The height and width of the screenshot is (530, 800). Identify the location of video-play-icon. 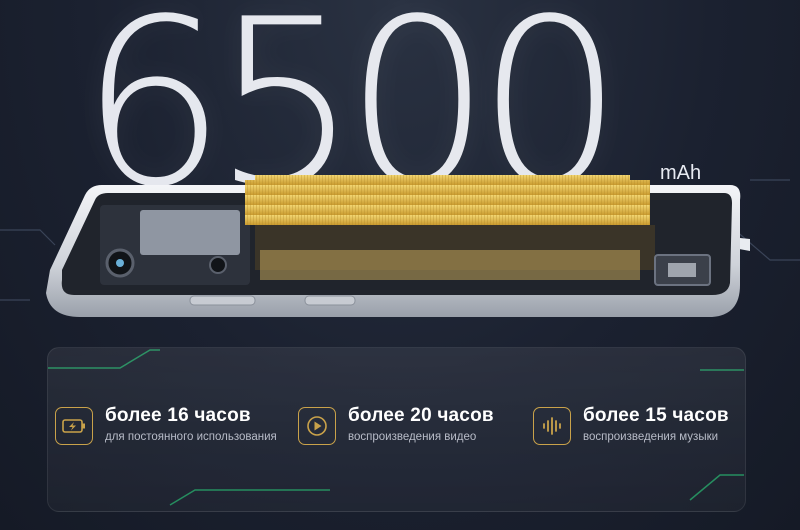
(317, 426).